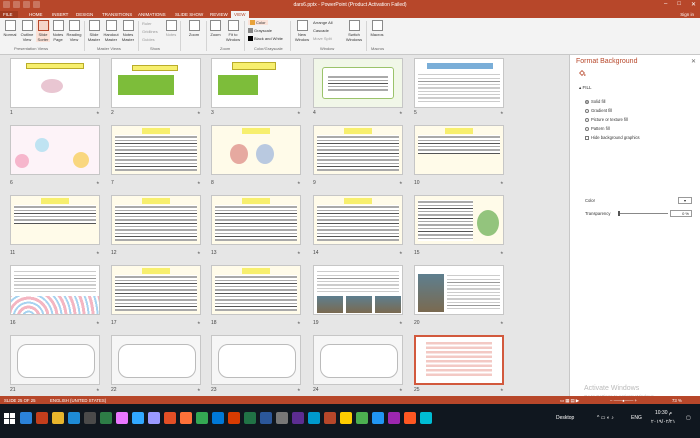  What do you see at coordinates (26, 418) in the screenshot?
I see `task-view-icon` at bounding box center [26, 418].